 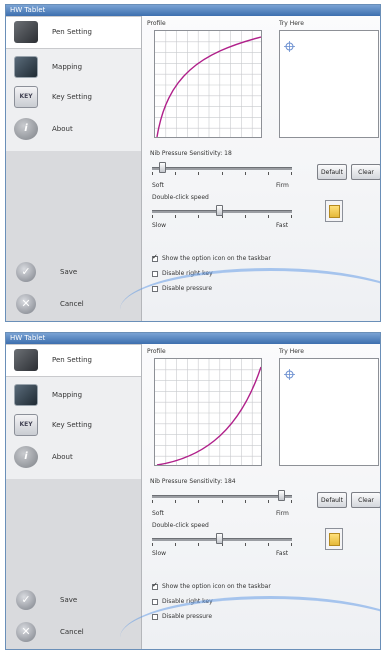 What do you see at coordinates (191, 153) in the screenshot?
I see `nib-sensitivity-label: Nib Pressure Sensitivity: 18` at bounding box center [191, 153].